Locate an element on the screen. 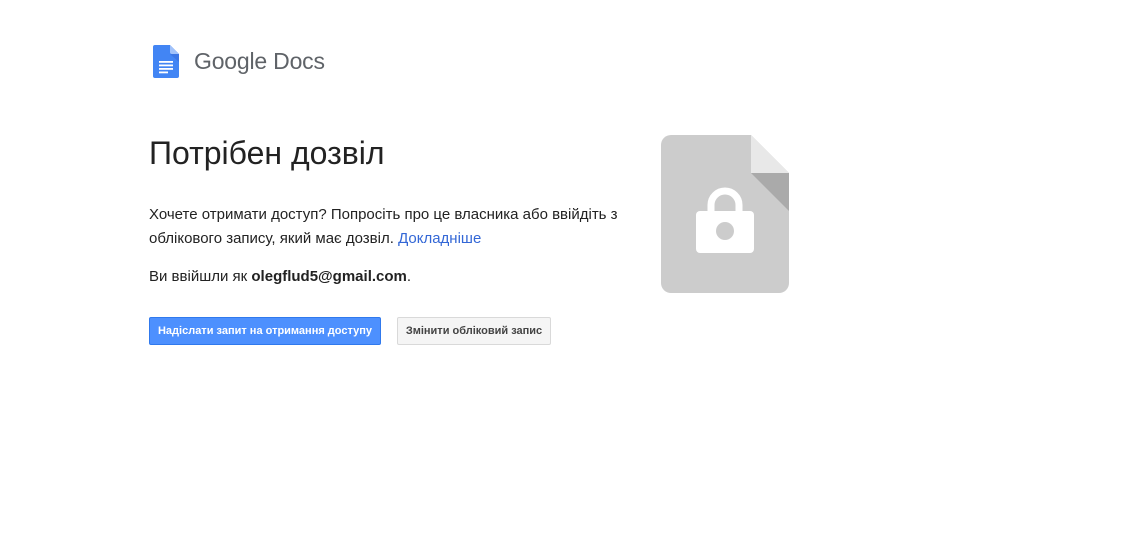 This screenshot has width=1128, height=533. signed-in-prefix: Ви ввійшли як is located at coordinates (198, 276).